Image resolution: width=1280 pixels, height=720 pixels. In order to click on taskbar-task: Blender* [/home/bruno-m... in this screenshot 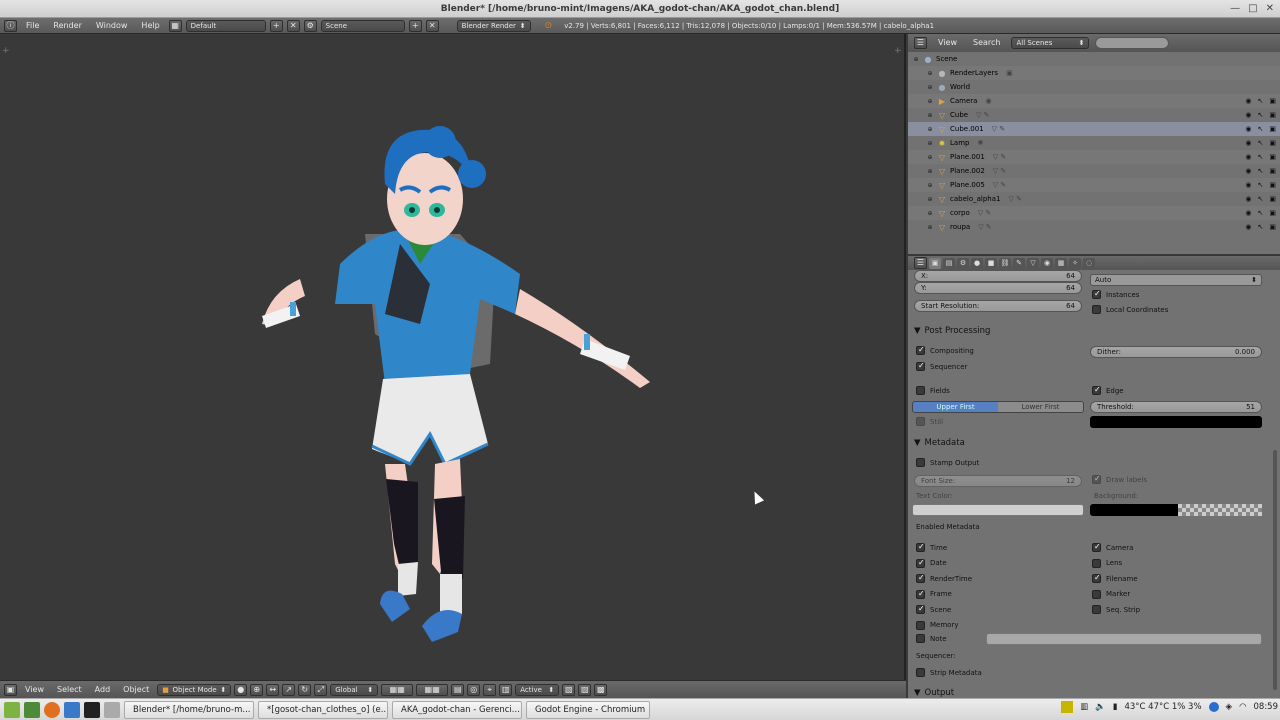, I will do `click(189, 709)`.